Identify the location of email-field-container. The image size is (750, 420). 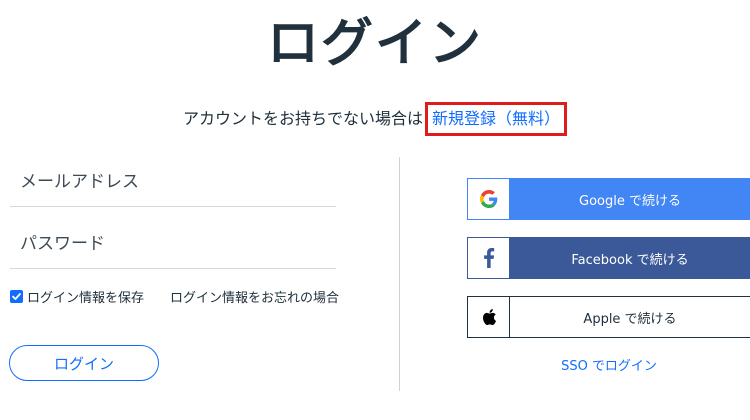
(173, 182).